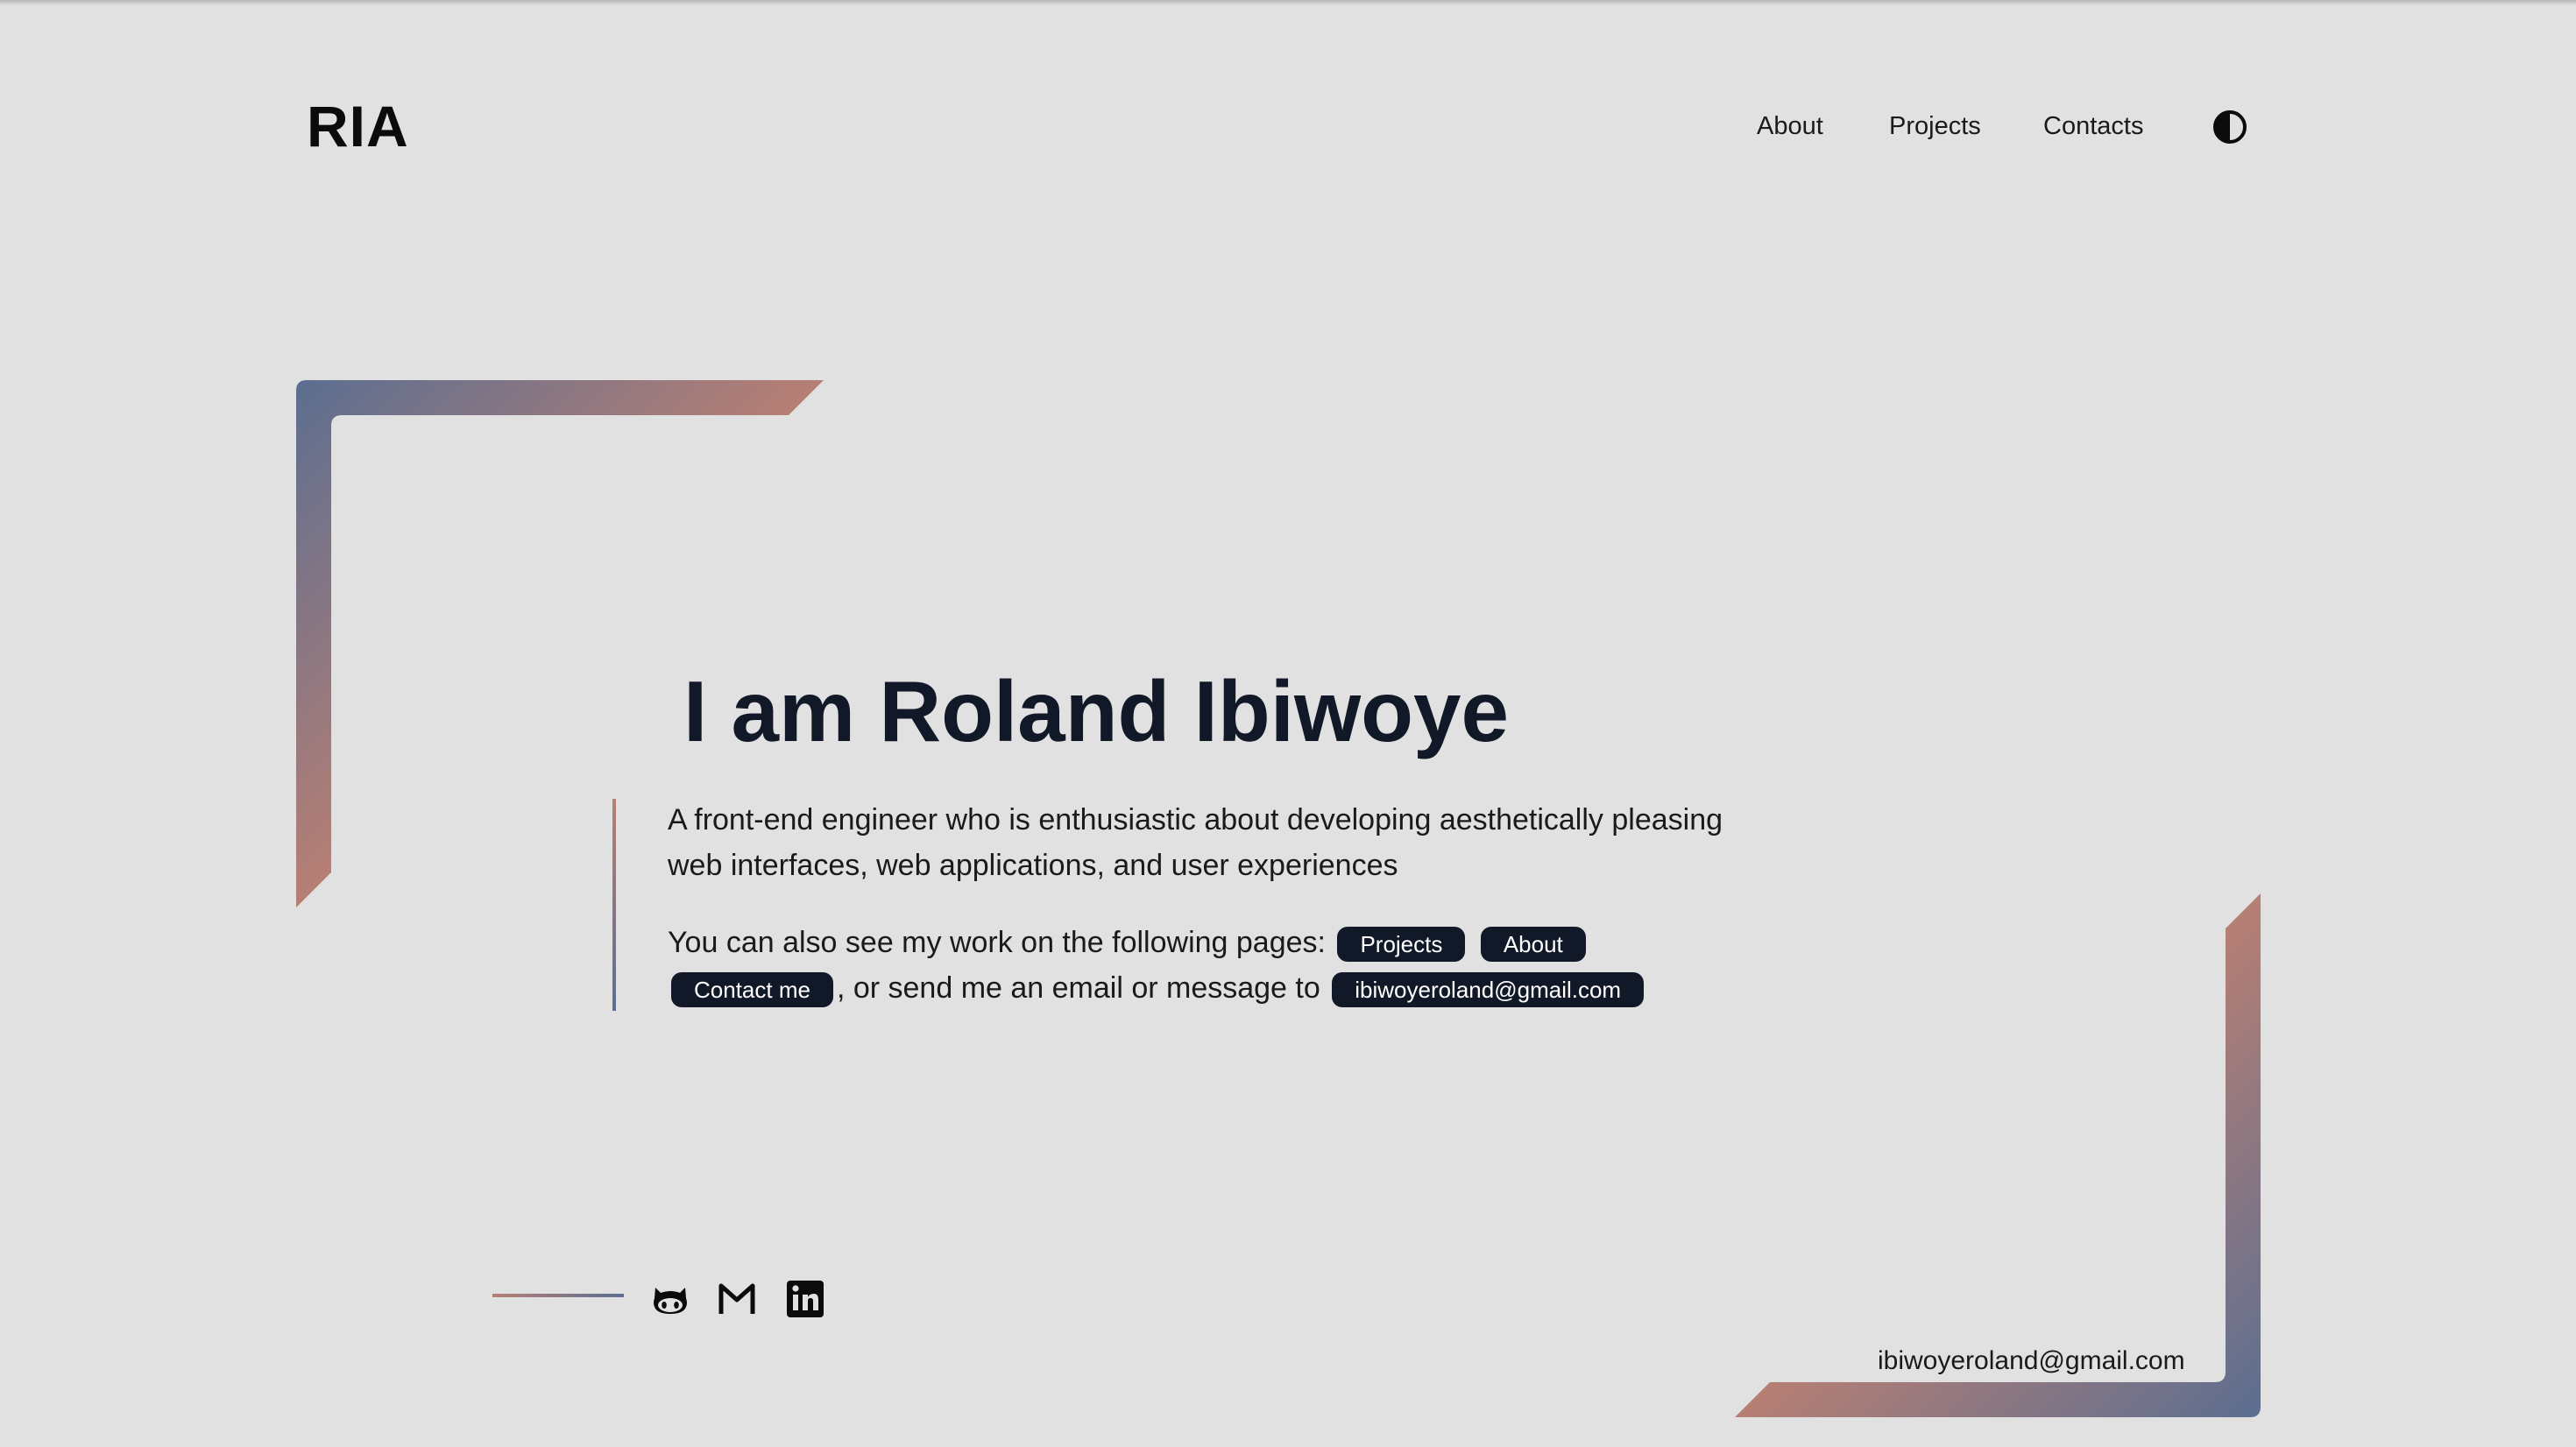  Describe the element at coordinates (358, 126) in the screenshot. I see `site-logo: RIA` at that location.